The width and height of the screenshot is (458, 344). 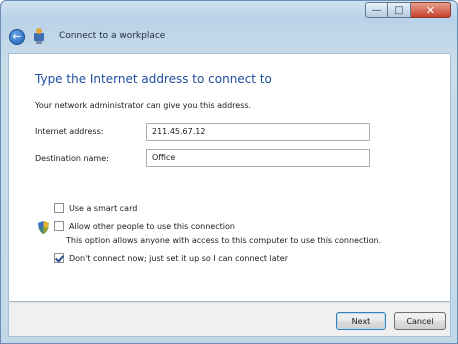 What do you see at coordinates (229, 319) in the screenshot?
I see `button-bar: Next Cancel` at bounding box center [229, 319].